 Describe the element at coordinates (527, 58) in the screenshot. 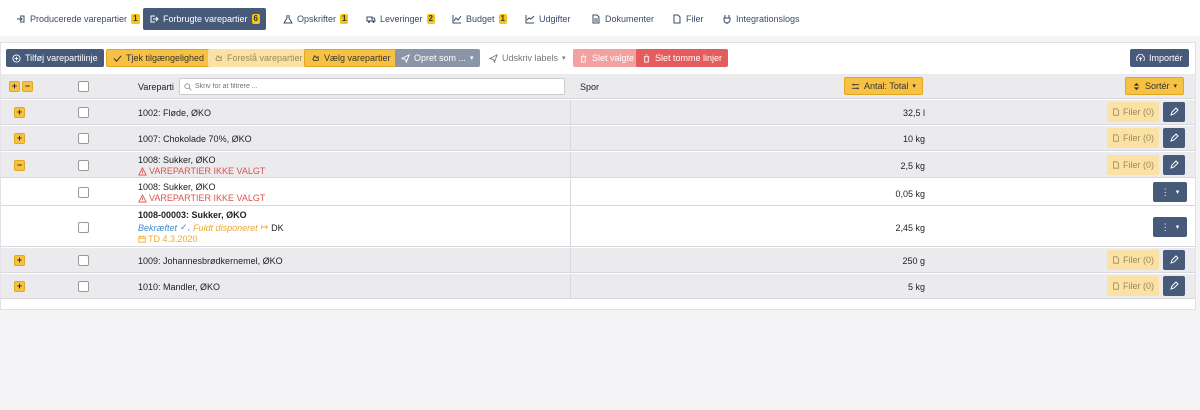

I see `print-labels-dropdown: Udskriv labels ▾` at that location.